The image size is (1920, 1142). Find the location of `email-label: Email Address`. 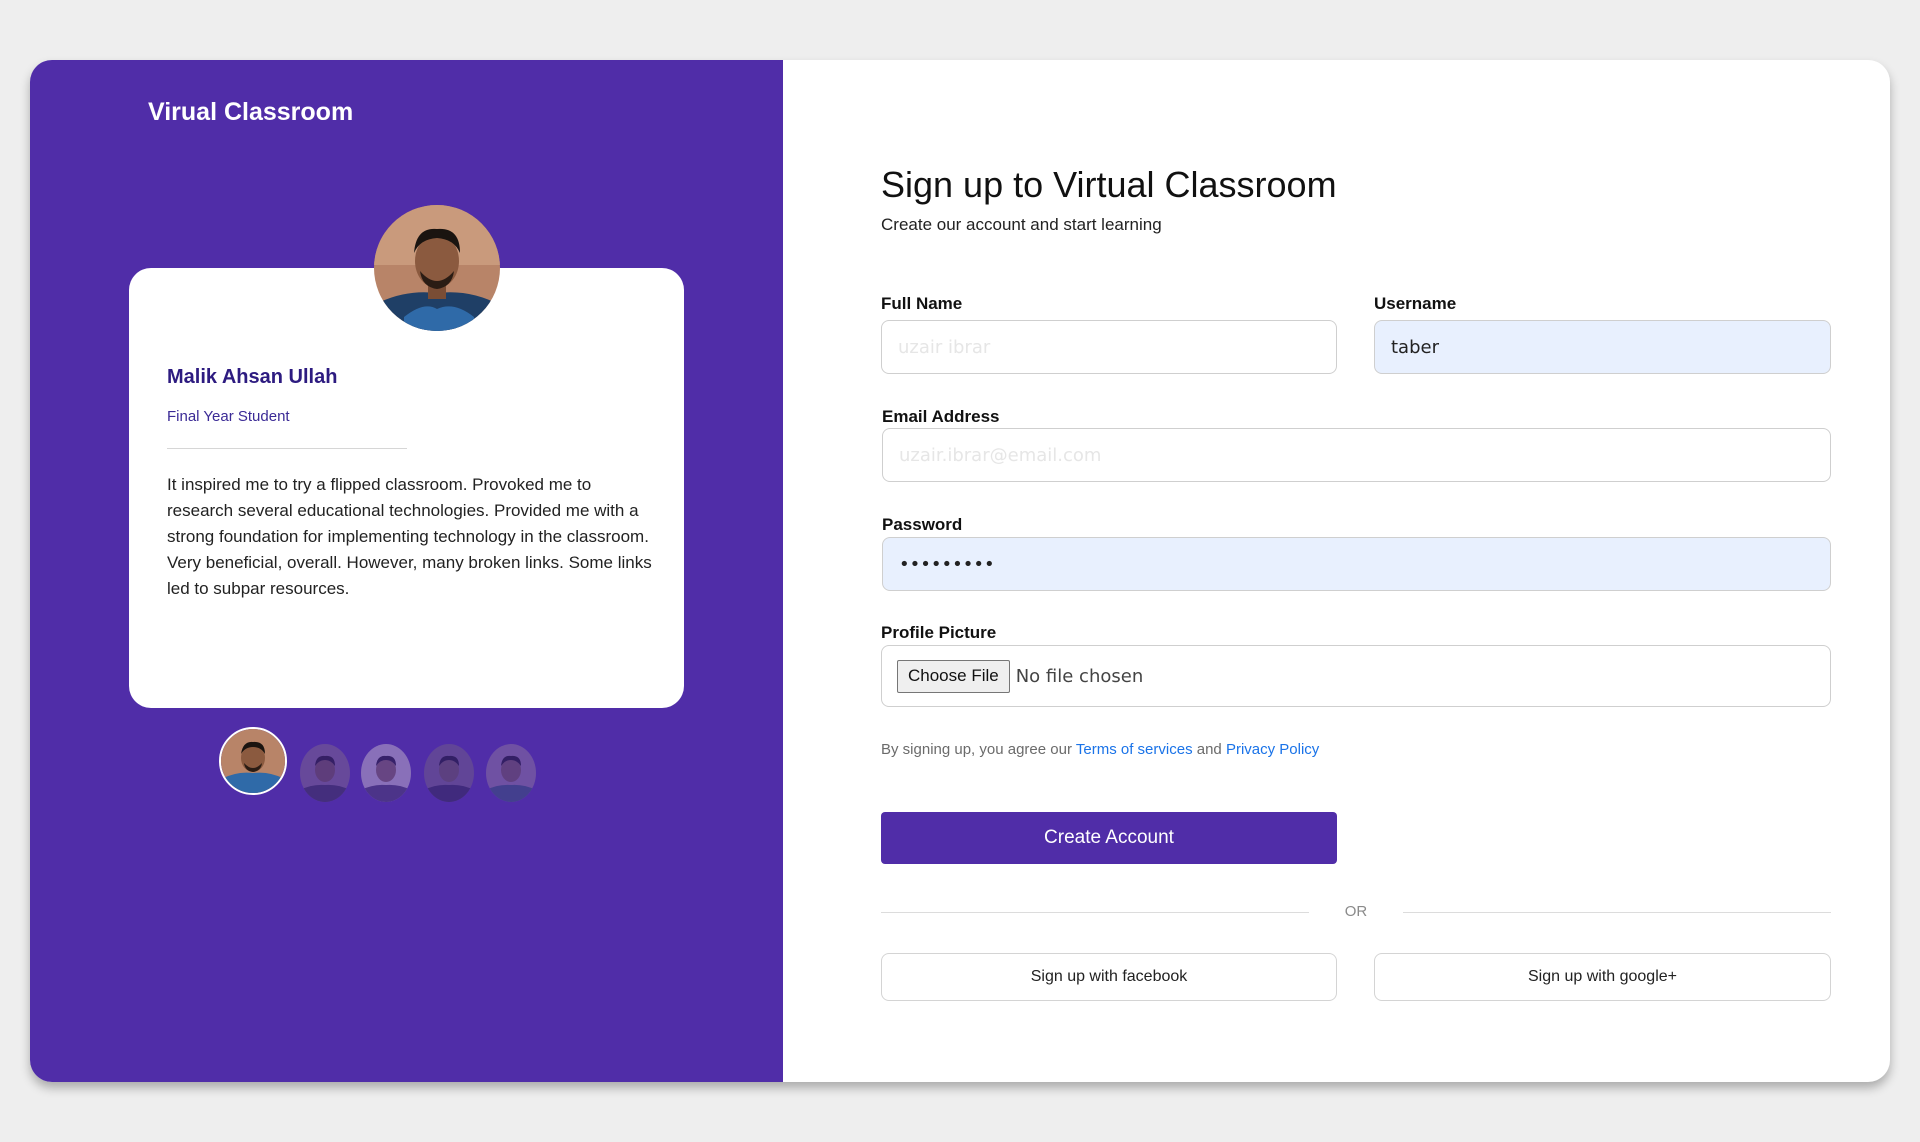

email-label: Email Address is located at coordinates (941, 416).